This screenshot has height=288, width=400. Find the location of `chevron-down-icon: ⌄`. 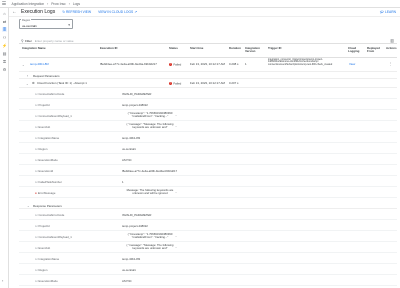

chevron-down-icon: ⌄ is located at coordinates (28, 205).